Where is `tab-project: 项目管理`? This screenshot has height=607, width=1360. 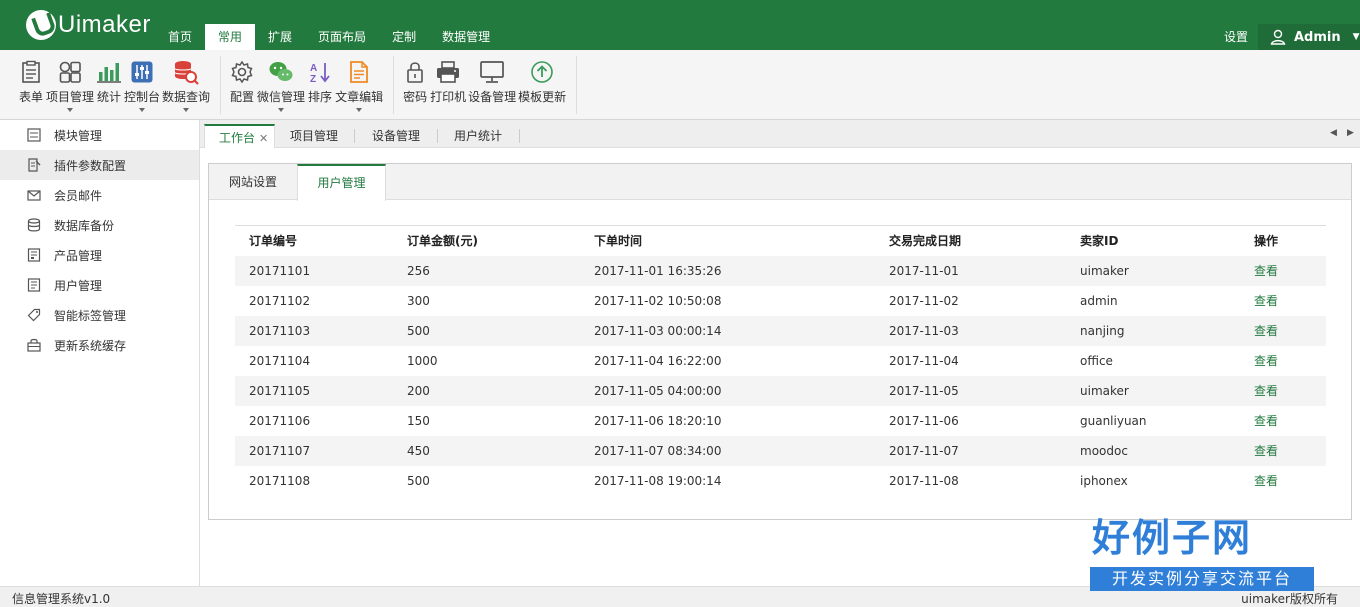
tab-project: 项目管理 is located at coordinates (314, 136).